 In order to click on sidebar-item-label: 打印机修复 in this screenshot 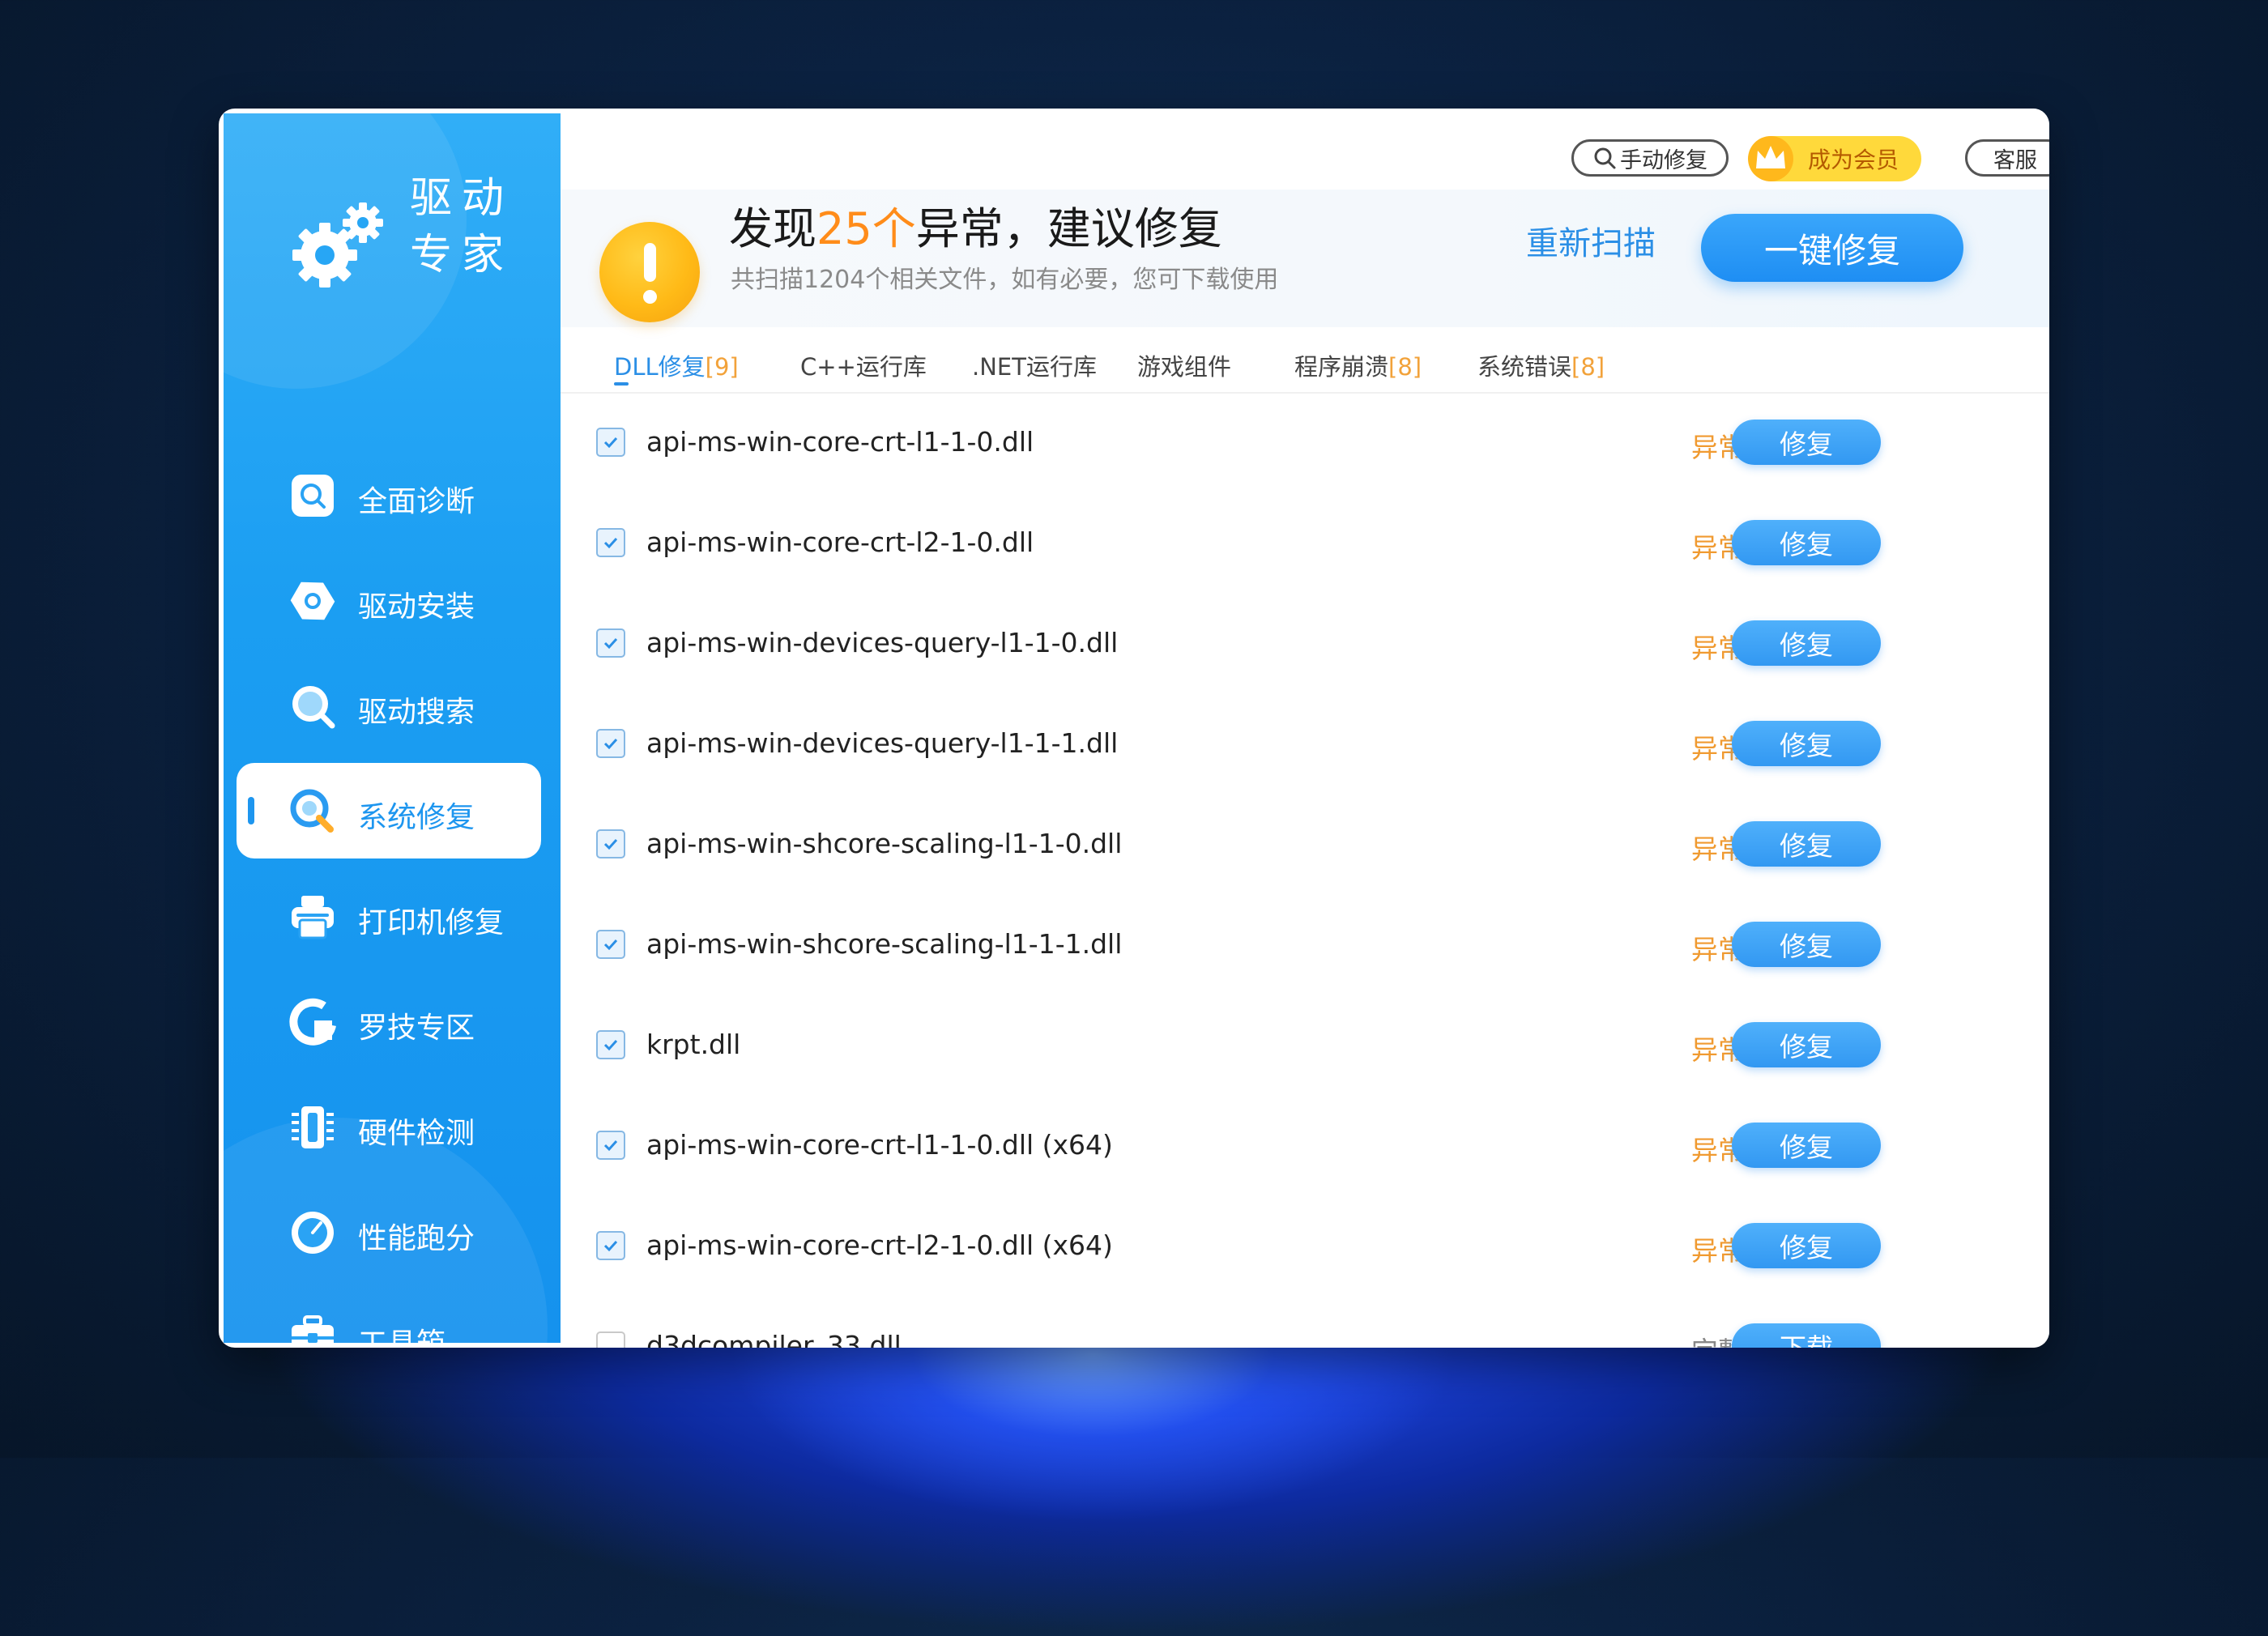, I will do `click(432, 923)`.